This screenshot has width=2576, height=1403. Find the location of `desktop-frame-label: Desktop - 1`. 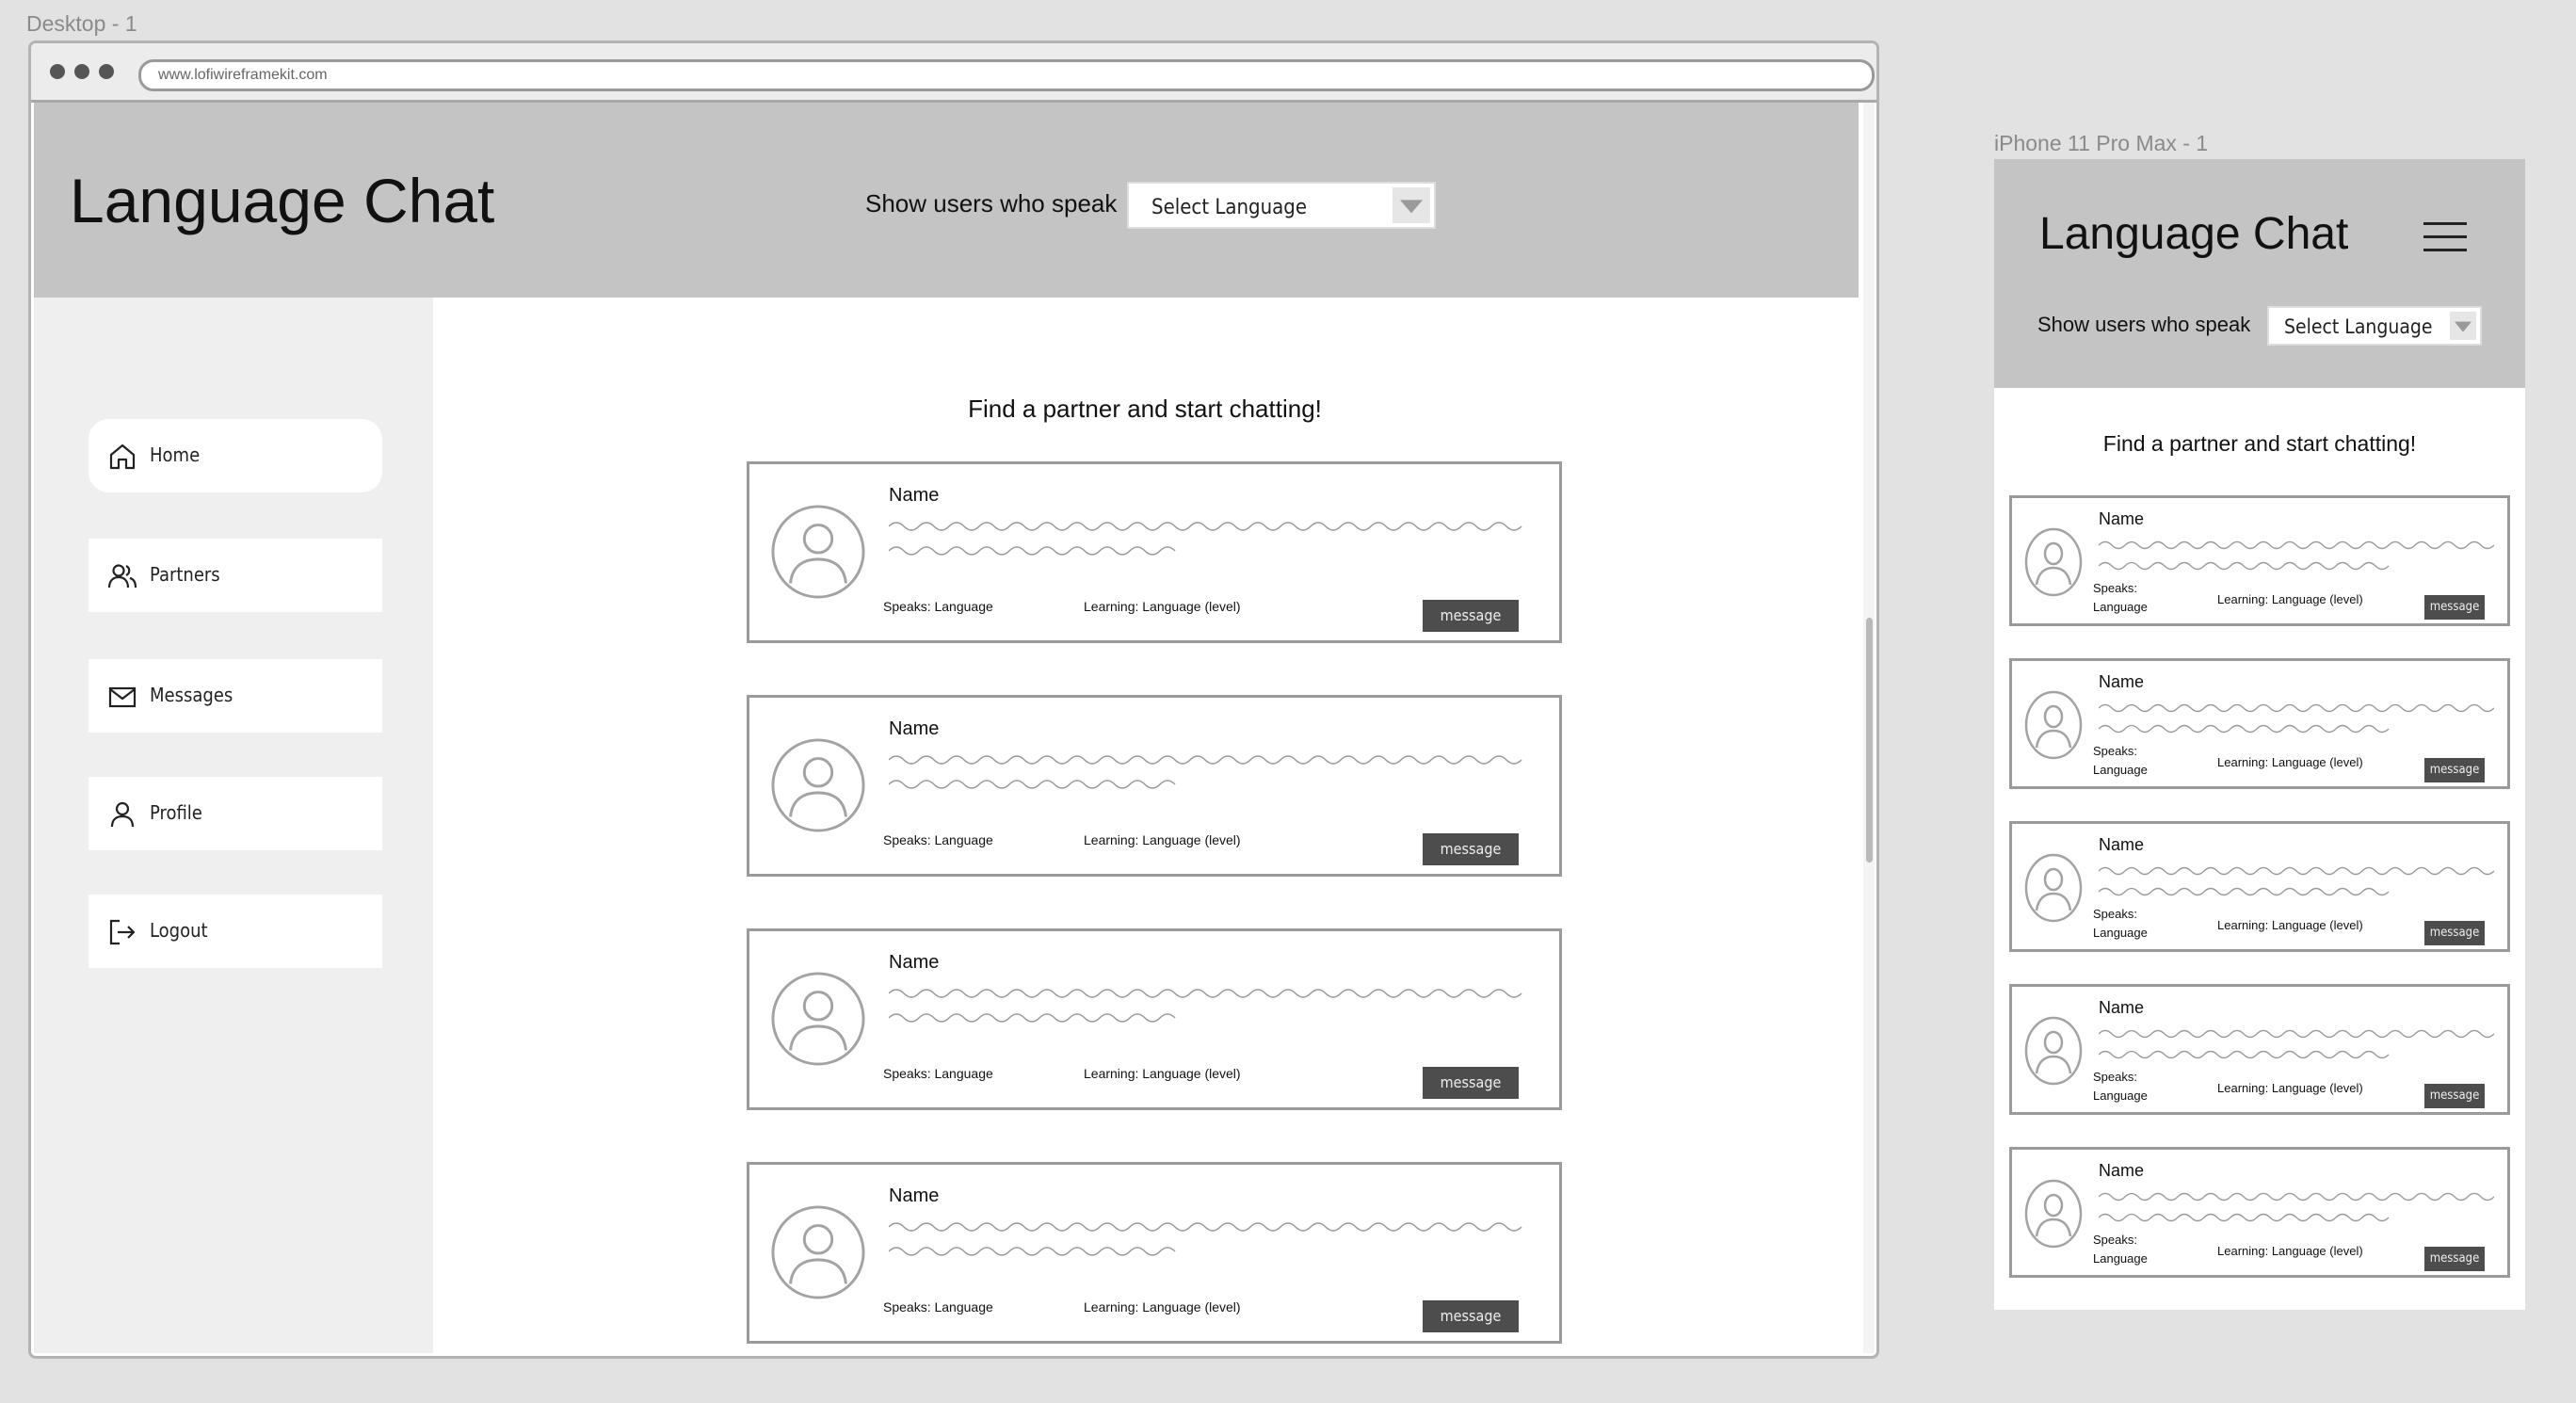

desktop-frame-label: Desktop - 1 is located at coordinates (81, 24).